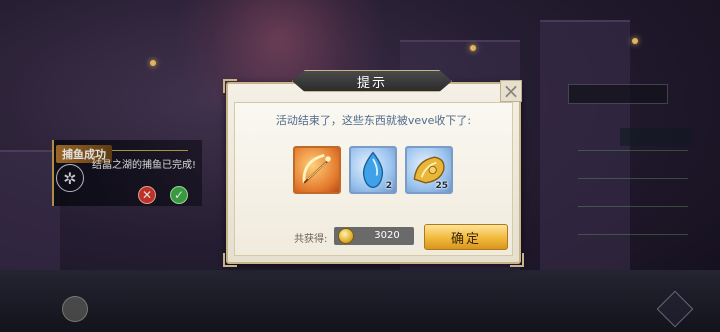 The width and height of the screenshot is (720, 332). What do you see at coordinates (346, 236) in the screenshot?
I see `gold-coin-icon` at bounding box center [346, 236].